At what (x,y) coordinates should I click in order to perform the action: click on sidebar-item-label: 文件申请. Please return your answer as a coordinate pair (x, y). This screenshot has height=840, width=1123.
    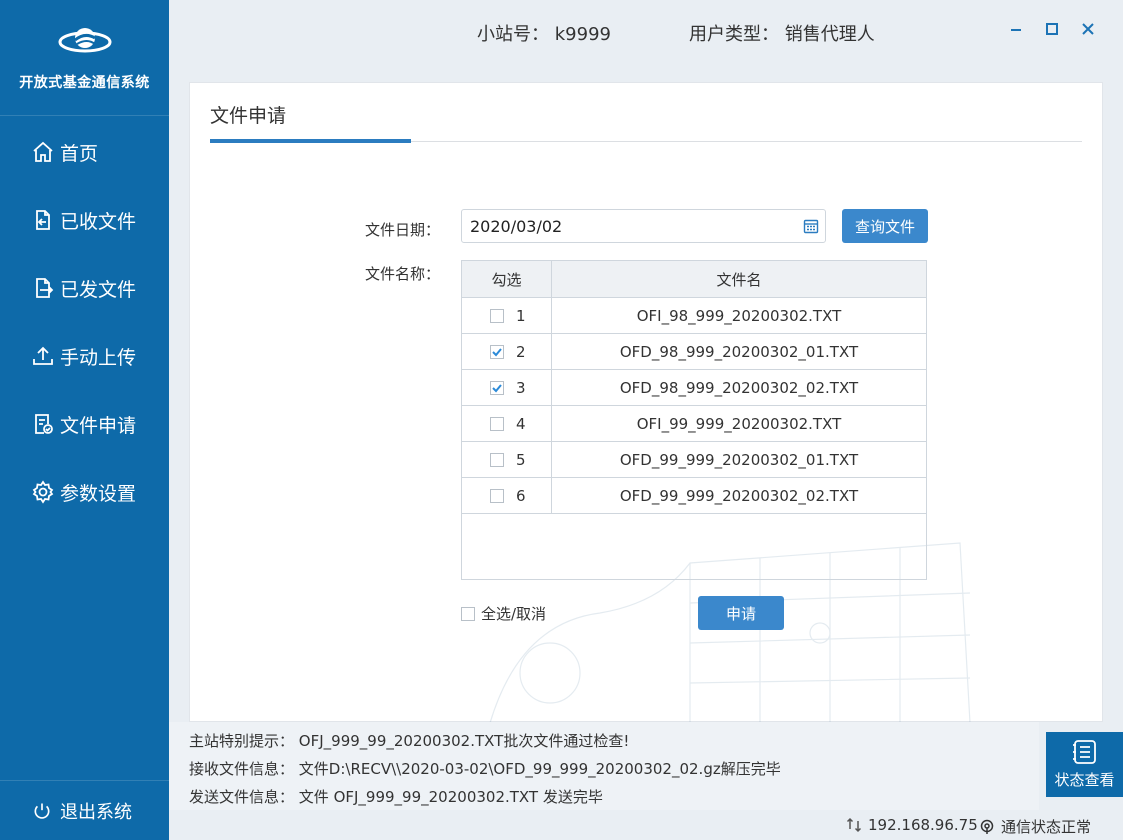
    Looking at the image, I should click on (98, 425).